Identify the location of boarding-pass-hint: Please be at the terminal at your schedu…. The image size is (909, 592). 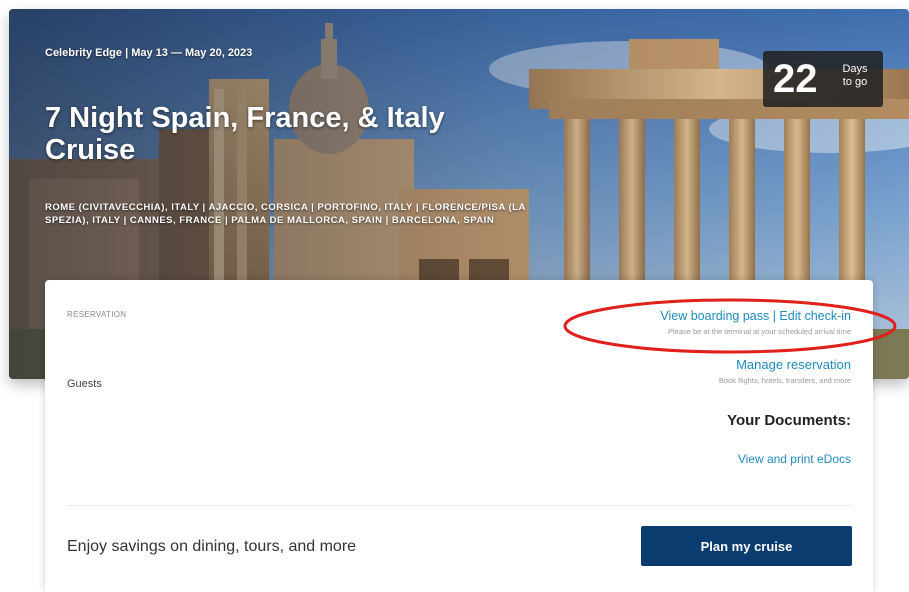
(759, 331).